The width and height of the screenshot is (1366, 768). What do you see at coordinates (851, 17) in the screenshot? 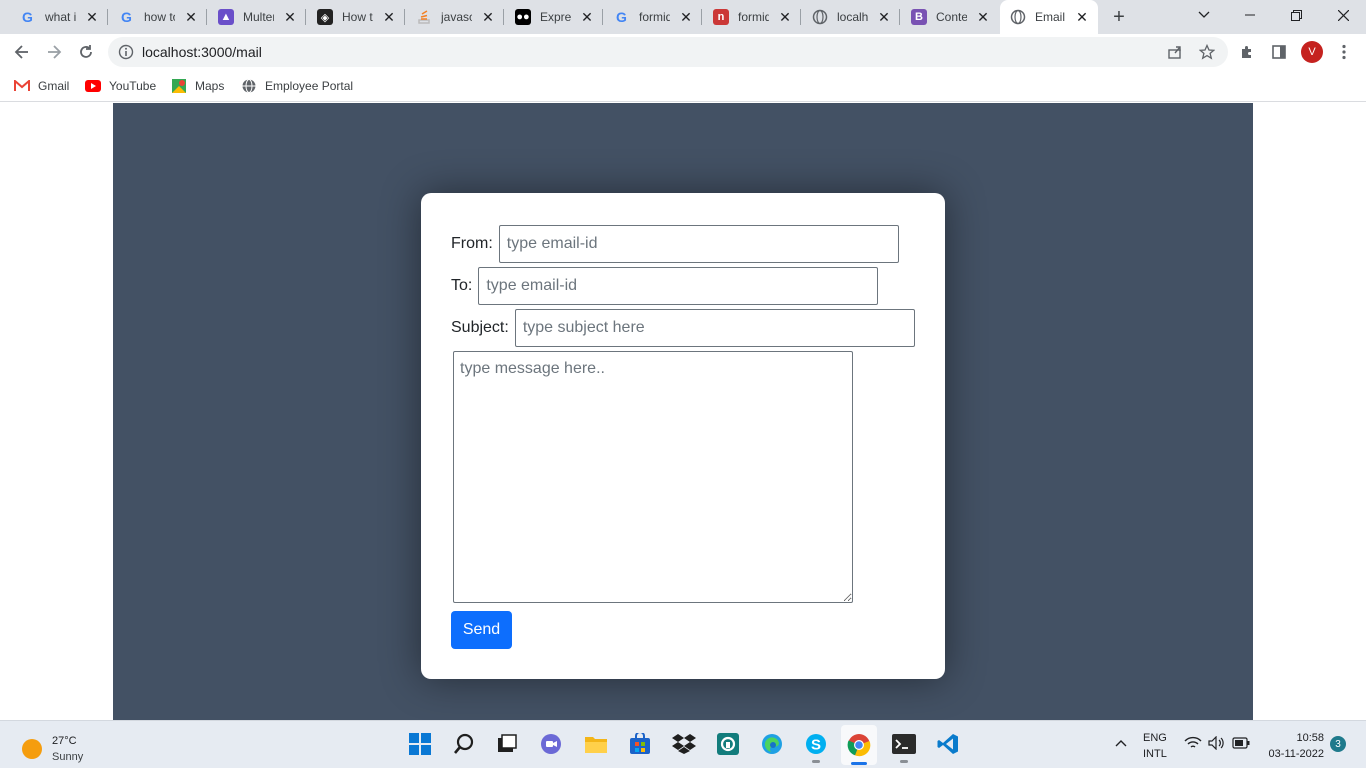
I see `tab-localhost: localho ✕` at bounding box center [851, 17].